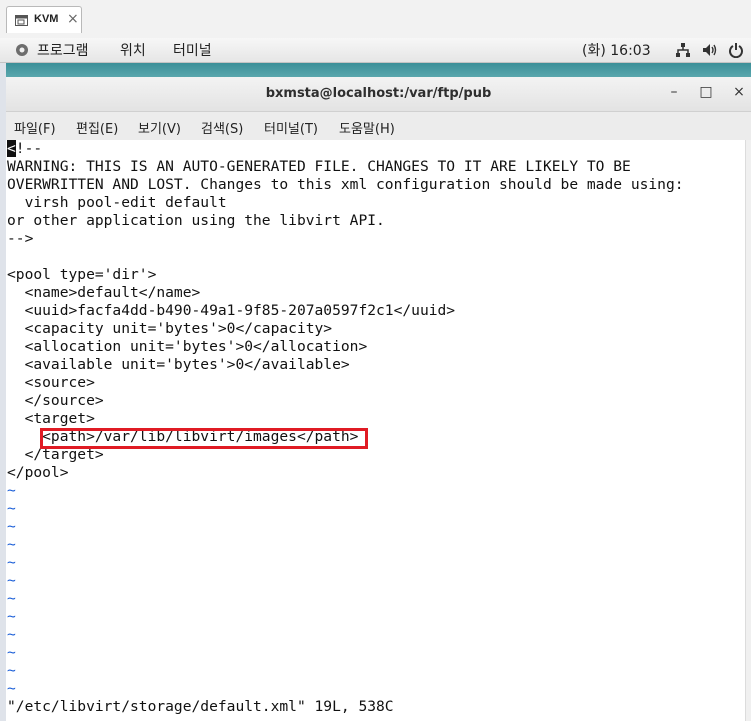  I want to click on highlight-box-path, so click(204, 438).